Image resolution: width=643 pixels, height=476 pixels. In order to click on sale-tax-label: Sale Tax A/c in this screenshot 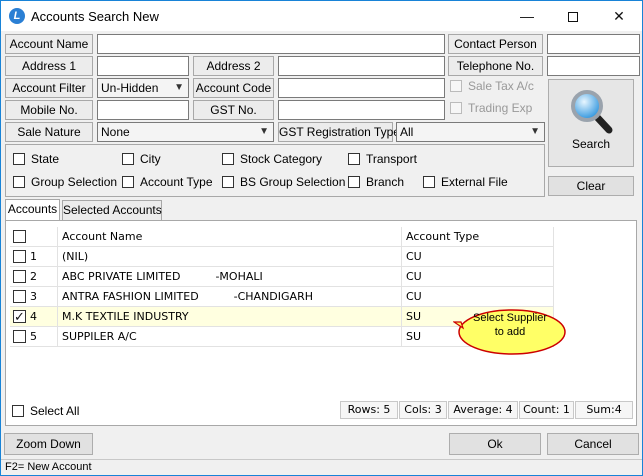, I will do `click(501, 86)`.